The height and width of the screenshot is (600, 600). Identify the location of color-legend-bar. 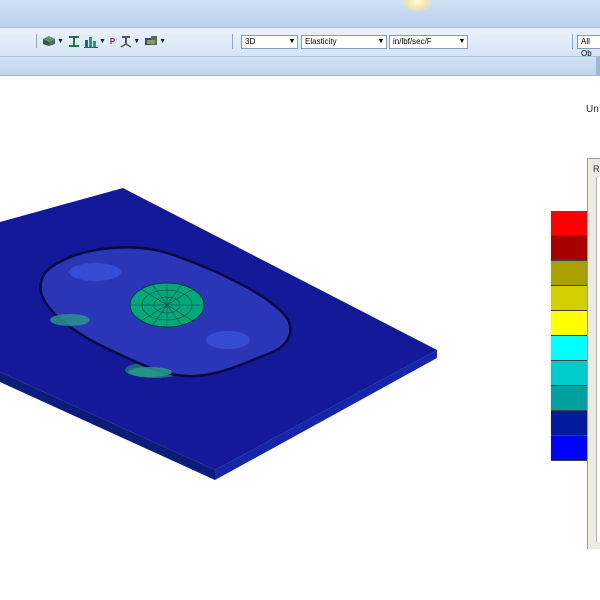
(570, 336).